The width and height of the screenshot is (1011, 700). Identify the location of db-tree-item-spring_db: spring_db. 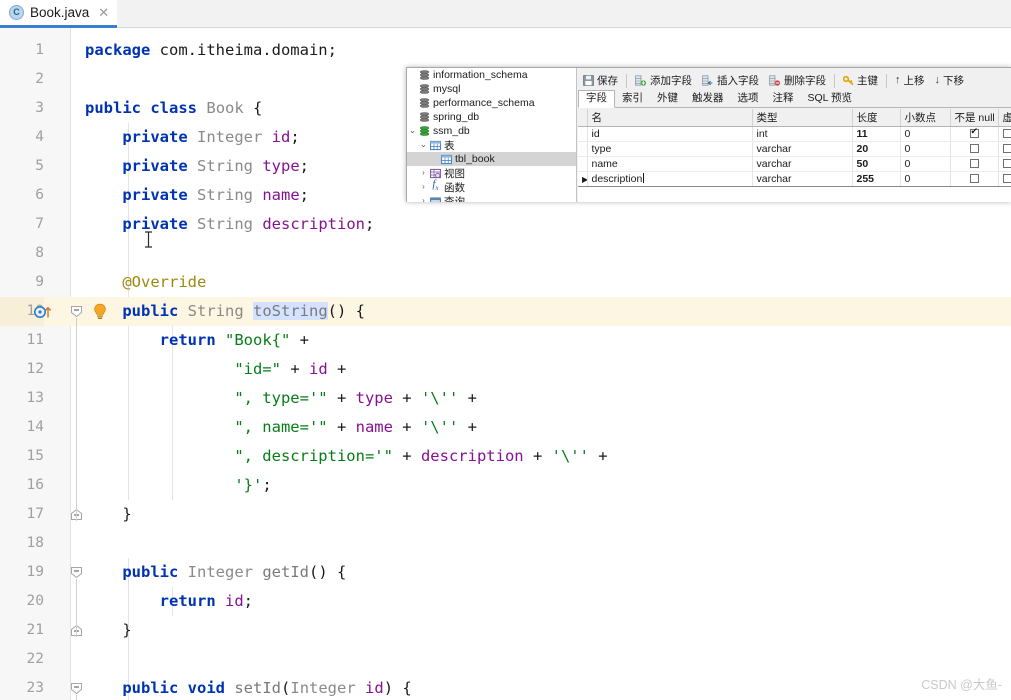
(491, 117).